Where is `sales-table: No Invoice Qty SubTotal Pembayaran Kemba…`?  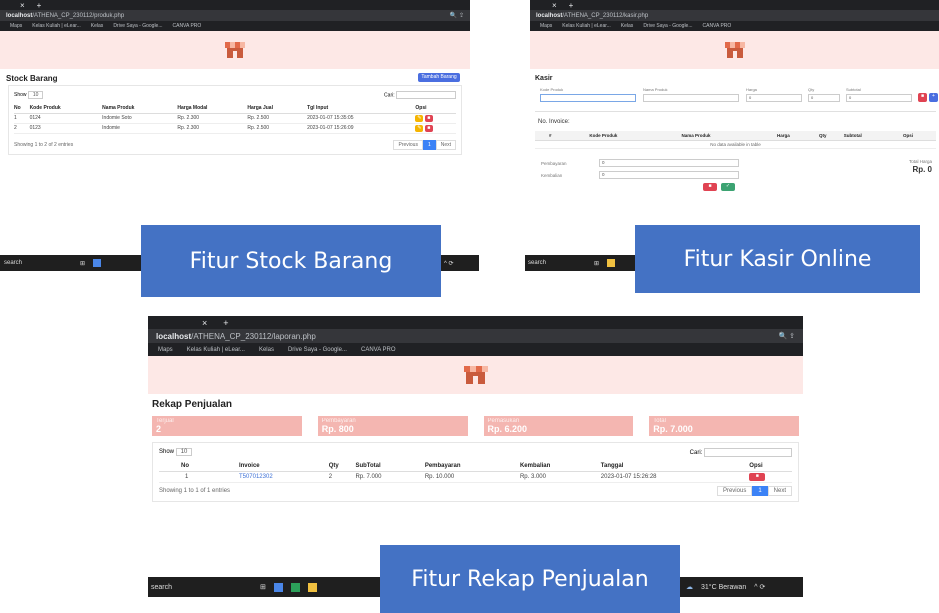 sales-table: No Invoice Qty SubTotal Pembayaran Kemba… is located at coordinates (475, 472).